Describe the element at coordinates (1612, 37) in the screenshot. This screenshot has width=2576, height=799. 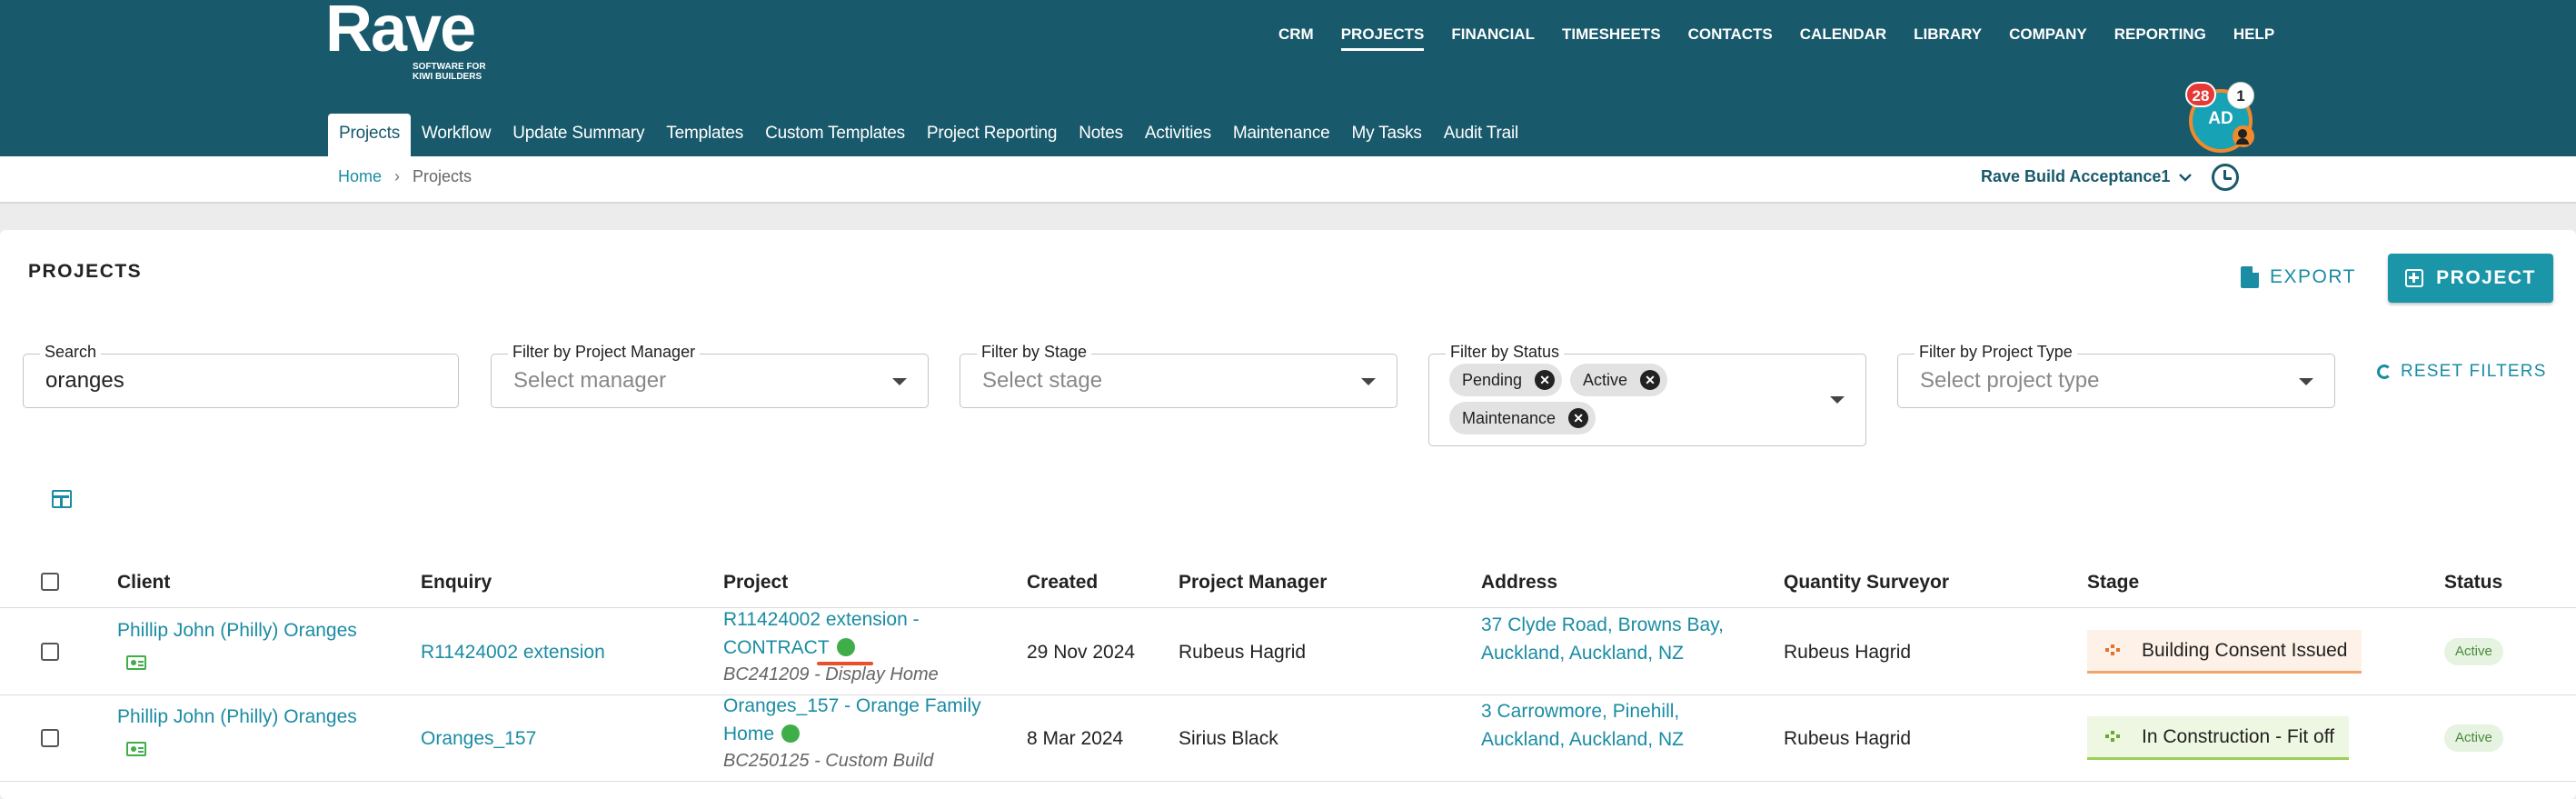
I see `main-nav-timesheets: TIMESHEETS` at that location.